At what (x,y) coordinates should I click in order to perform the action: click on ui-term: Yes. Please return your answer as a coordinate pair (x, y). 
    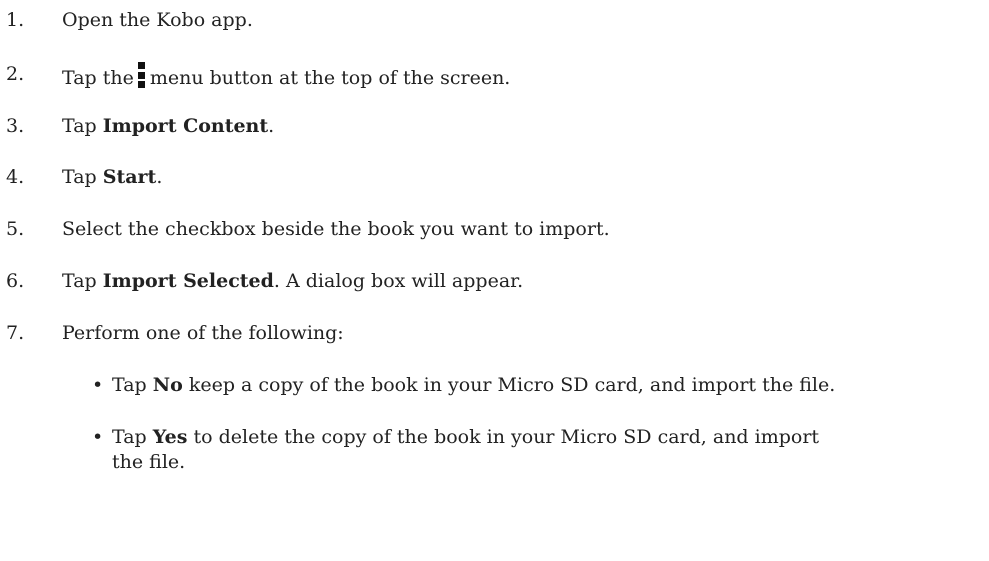
    Looking at the image, I should click on (170, 437).